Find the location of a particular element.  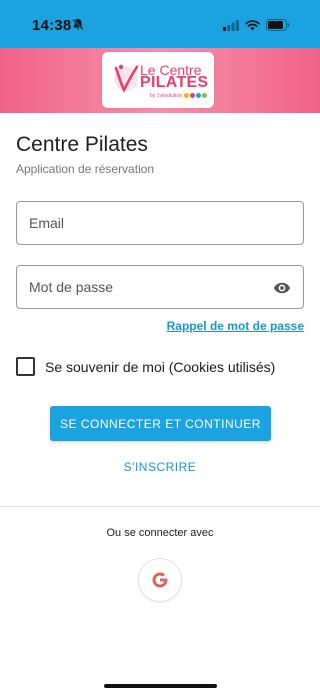

remember-me-label: Se souvenir de moi (Cookies utilisés) is located at coordinates (160, 367).